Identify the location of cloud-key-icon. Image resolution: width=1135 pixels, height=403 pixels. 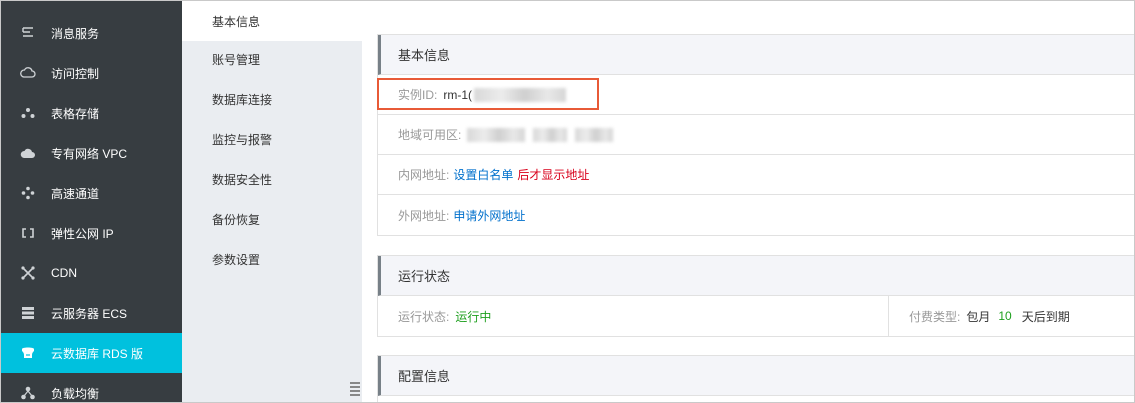
(28, 73).